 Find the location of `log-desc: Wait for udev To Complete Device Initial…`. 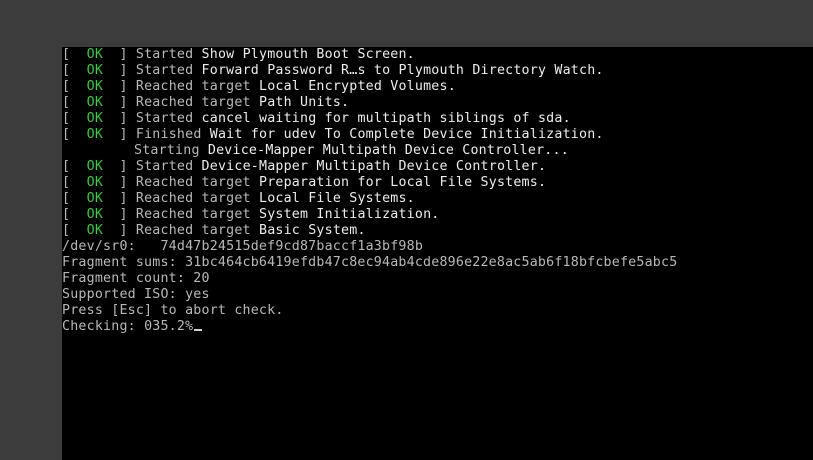

log-desc: Wait for udev To Complete Device Initial… is located at coordinates (406, 134).